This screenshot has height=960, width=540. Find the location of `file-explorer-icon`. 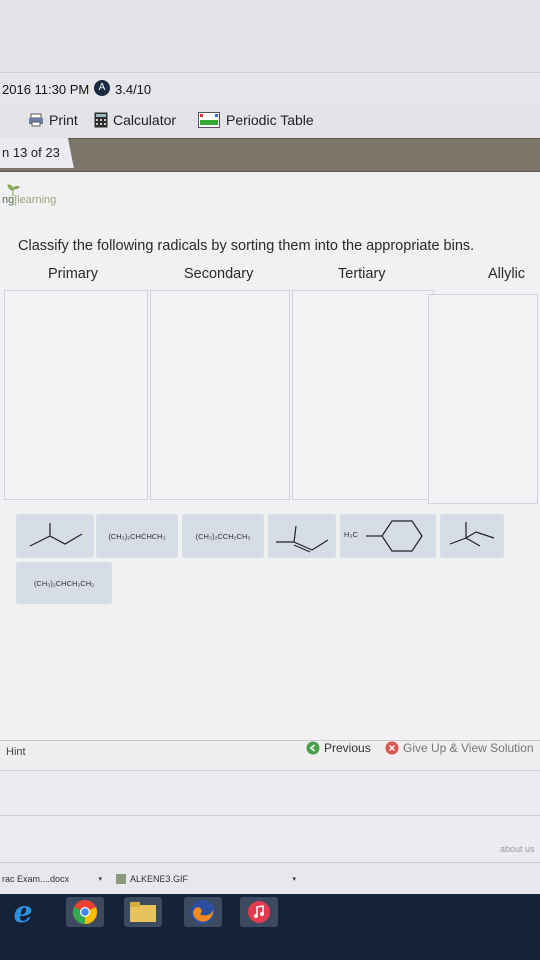

file-explorer-icon is located at coordinates (143, 912).